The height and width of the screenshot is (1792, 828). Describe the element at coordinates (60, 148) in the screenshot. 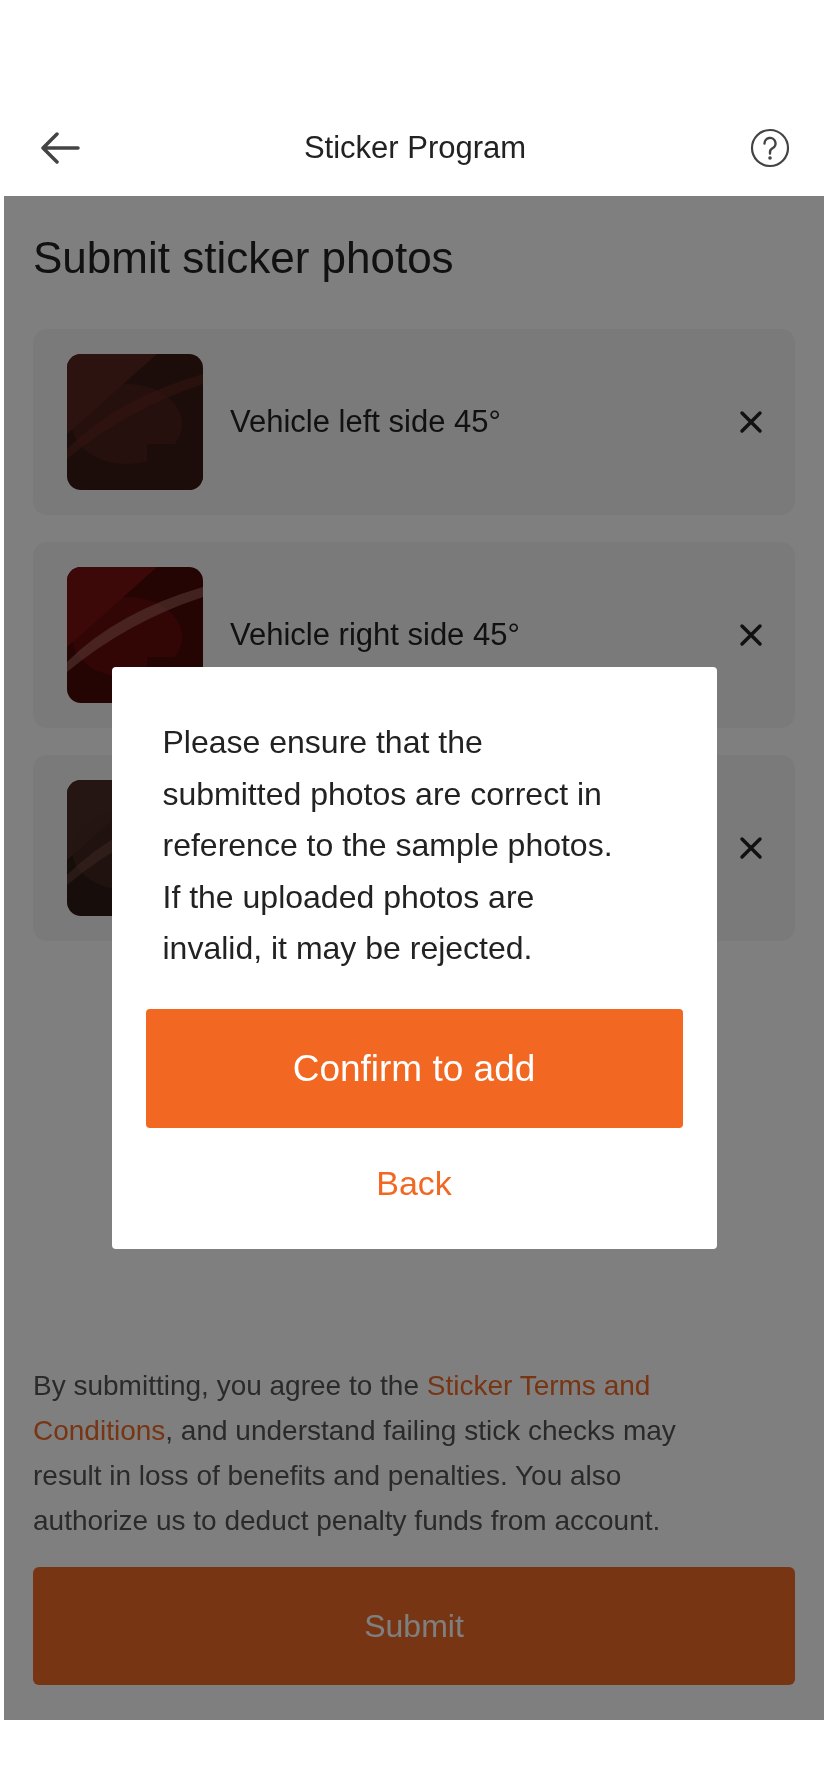

I see `back-arrow-icon` at that location.